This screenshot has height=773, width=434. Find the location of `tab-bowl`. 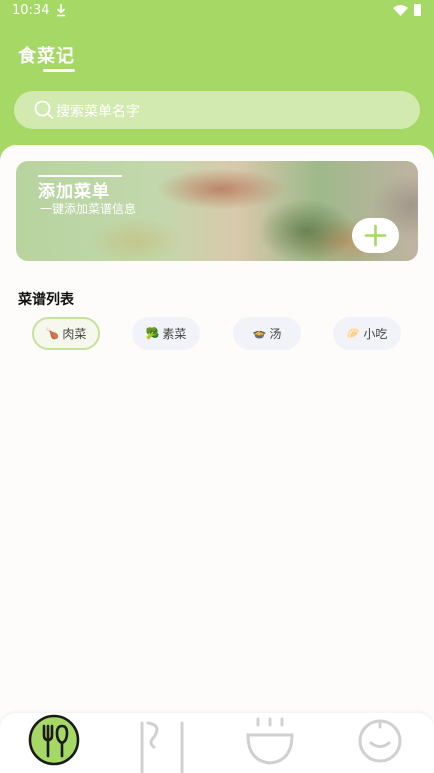

tab-bowl is located at coordinates (270, 743).